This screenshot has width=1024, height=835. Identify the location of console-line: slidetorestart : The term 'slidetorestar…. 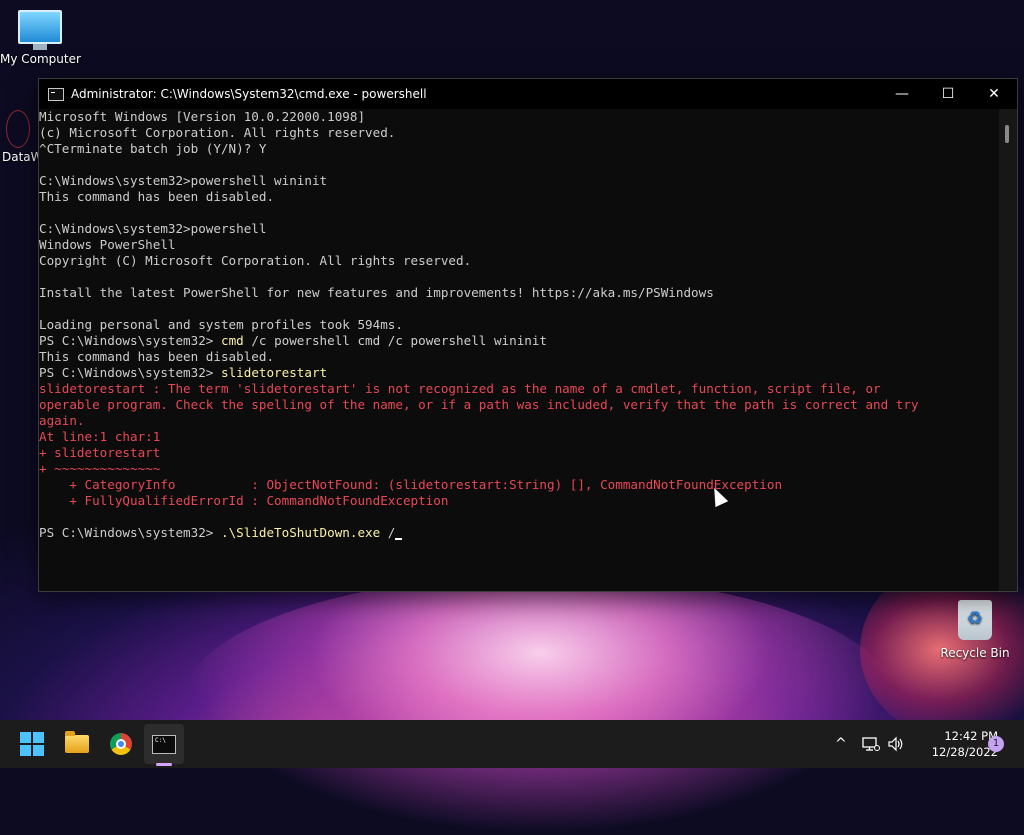
(460, 388).